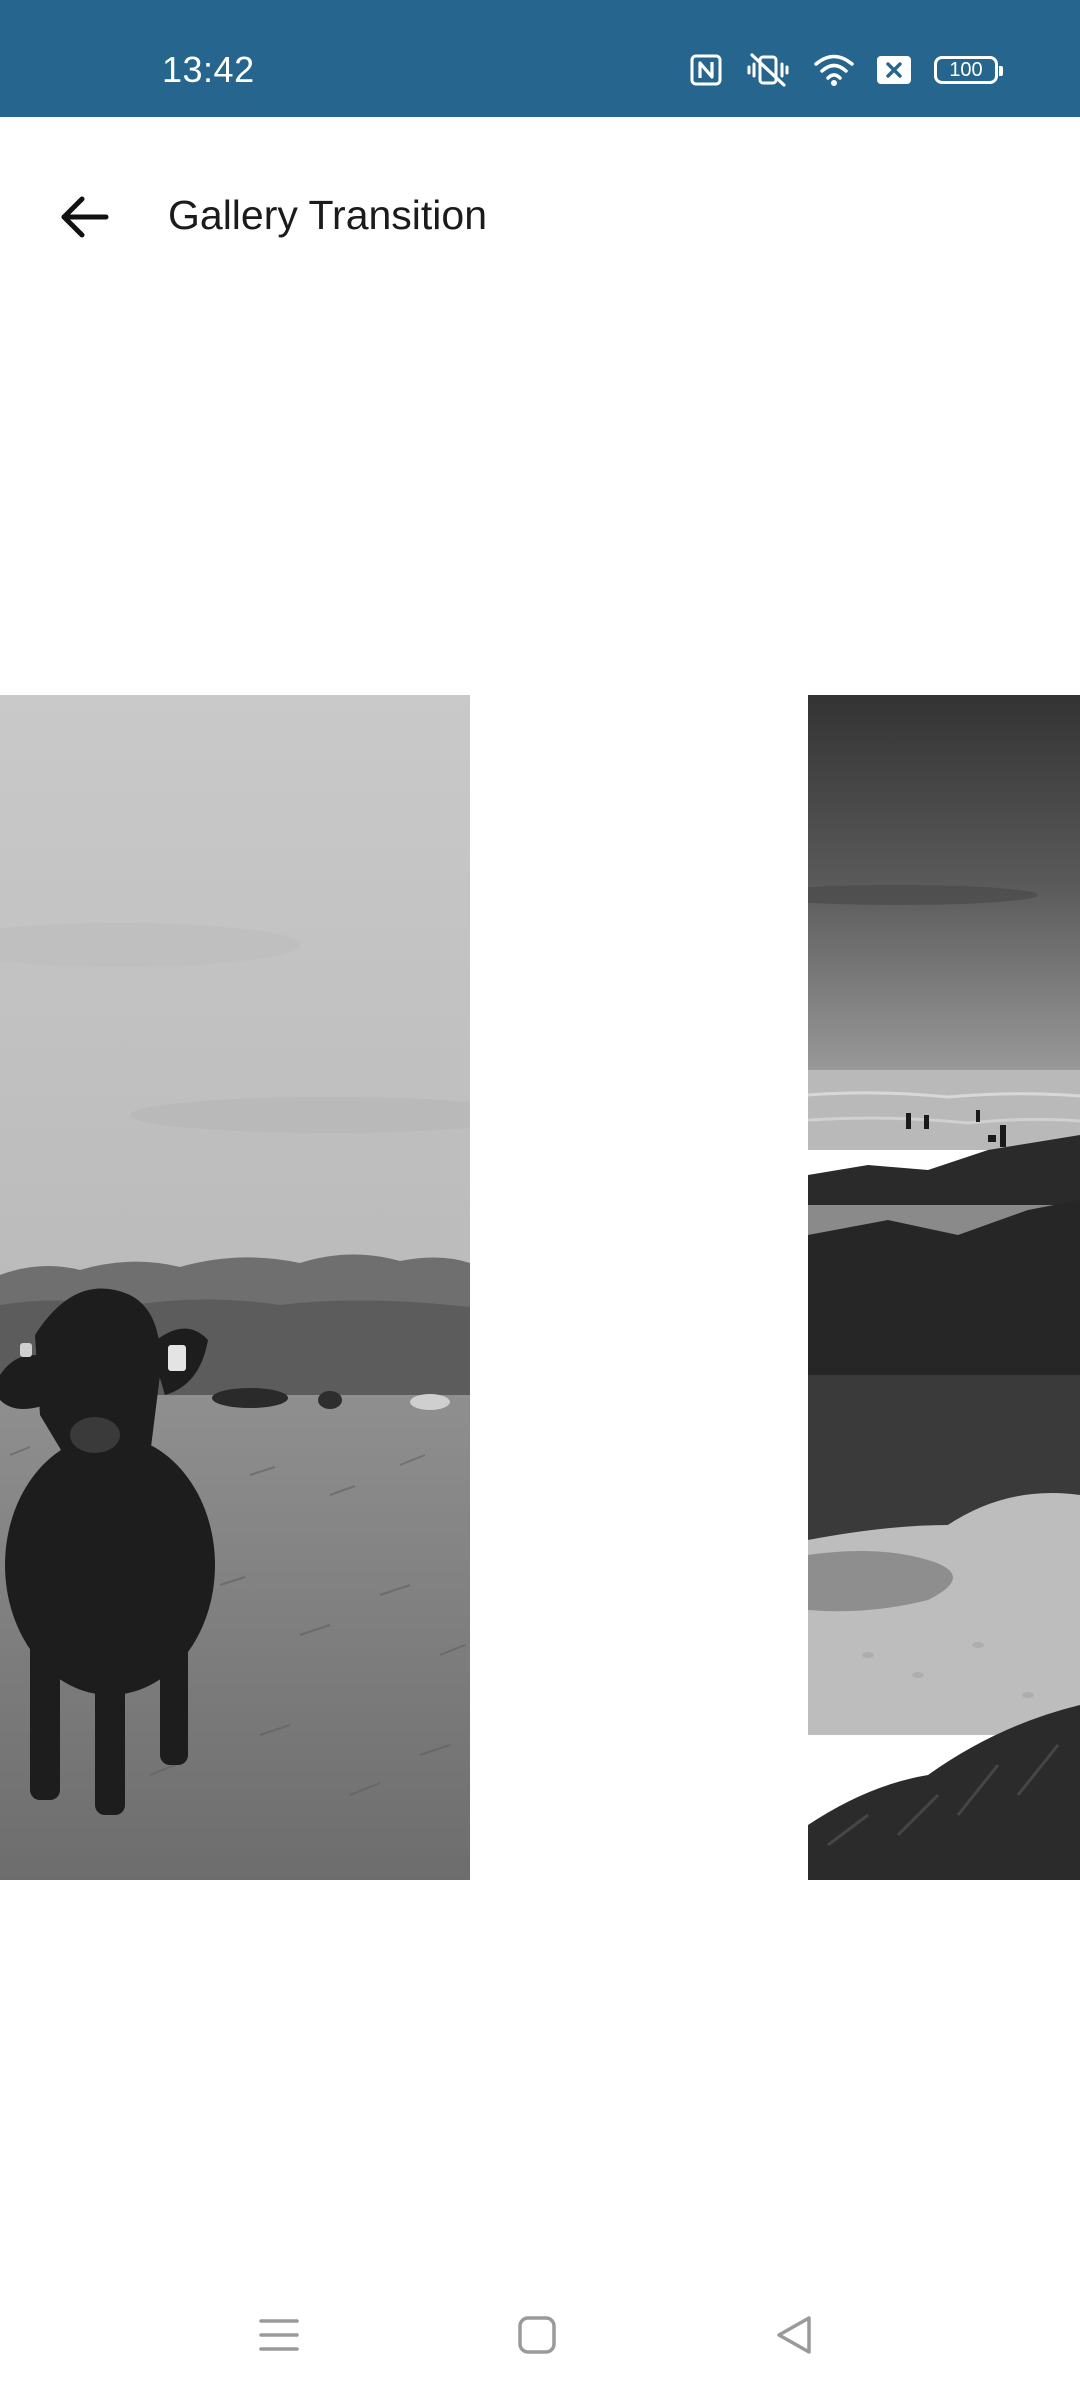 The height and width of the screenshot is (2400, 1080). What do you see at coordinates (706, 70) in the screenshot?
I see `nfc-icon` at bounding box center [706, 70].